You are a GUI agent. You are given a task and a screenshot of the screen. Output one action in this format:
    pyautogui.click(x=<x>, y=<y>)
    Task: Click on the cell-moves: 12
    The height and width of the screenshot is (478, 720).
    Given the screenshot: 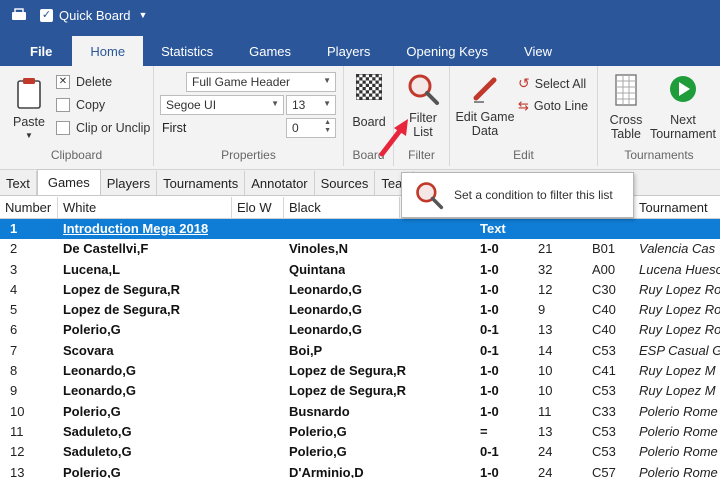 What is the action you would take?
    pyautogui.click(x=545, y=289)
    